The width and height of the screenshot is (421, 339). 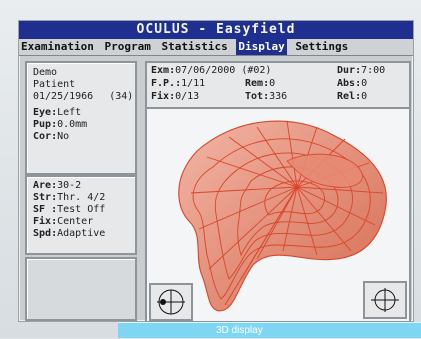 What do you see at coordinates (193, 83) in the screenshot?
I see `fp-value: 1/11` at bounding box center [193, 83].